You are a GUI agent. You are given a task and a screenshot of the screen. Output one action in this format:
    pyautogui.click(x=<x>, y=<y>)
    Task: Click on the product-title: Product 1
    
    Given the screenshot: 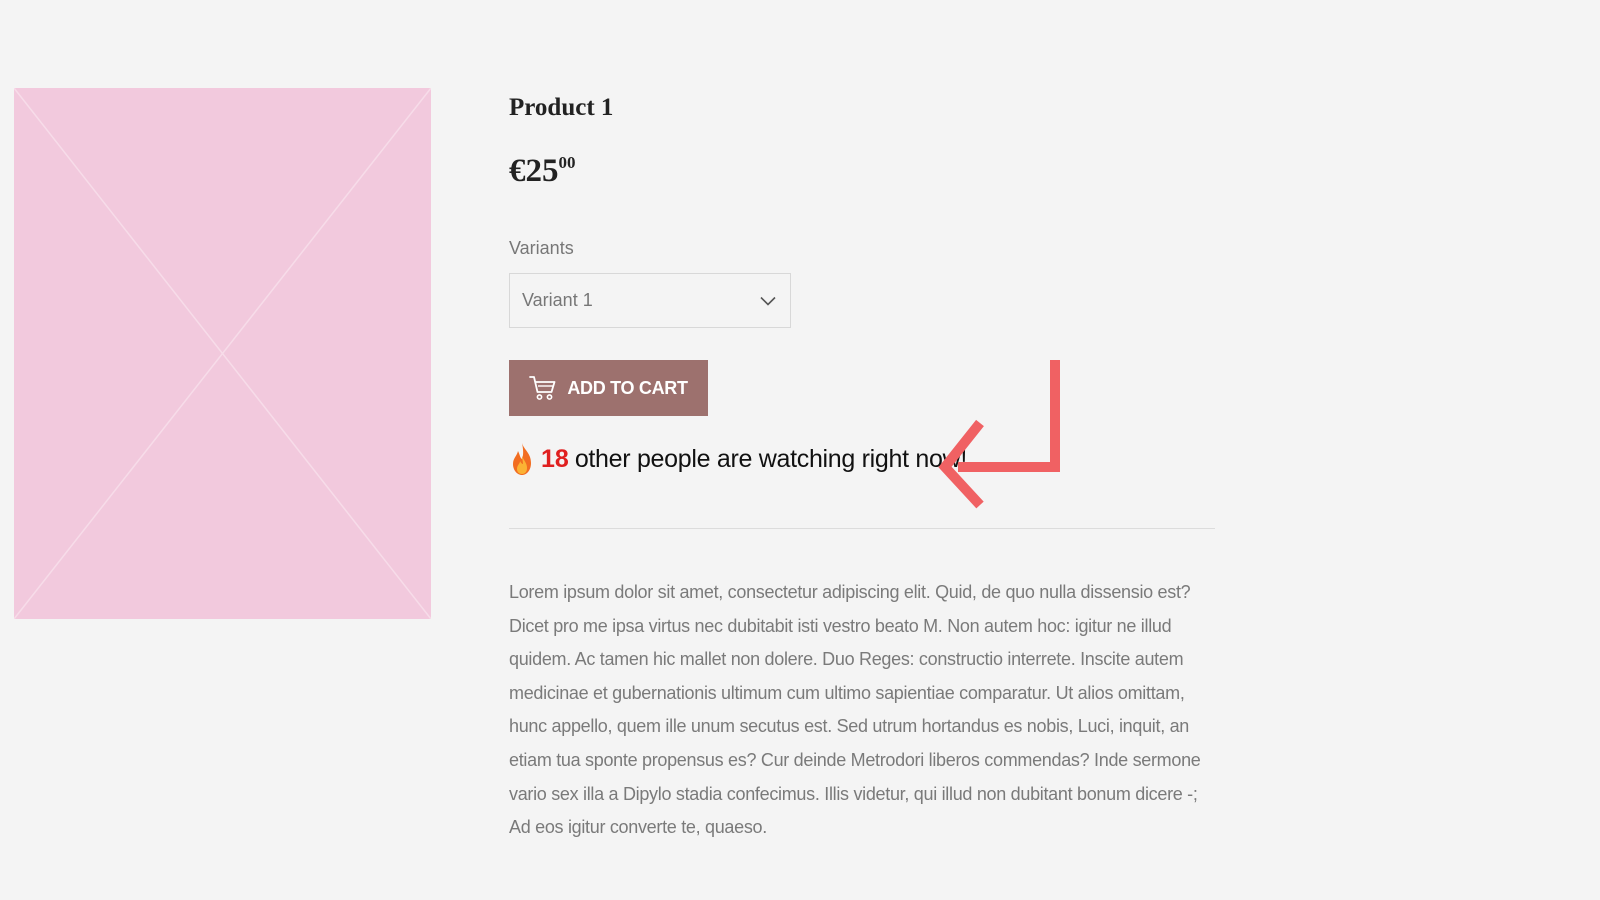 What is the action you would take?
    pyautogui.click(x=561, y=107)
    